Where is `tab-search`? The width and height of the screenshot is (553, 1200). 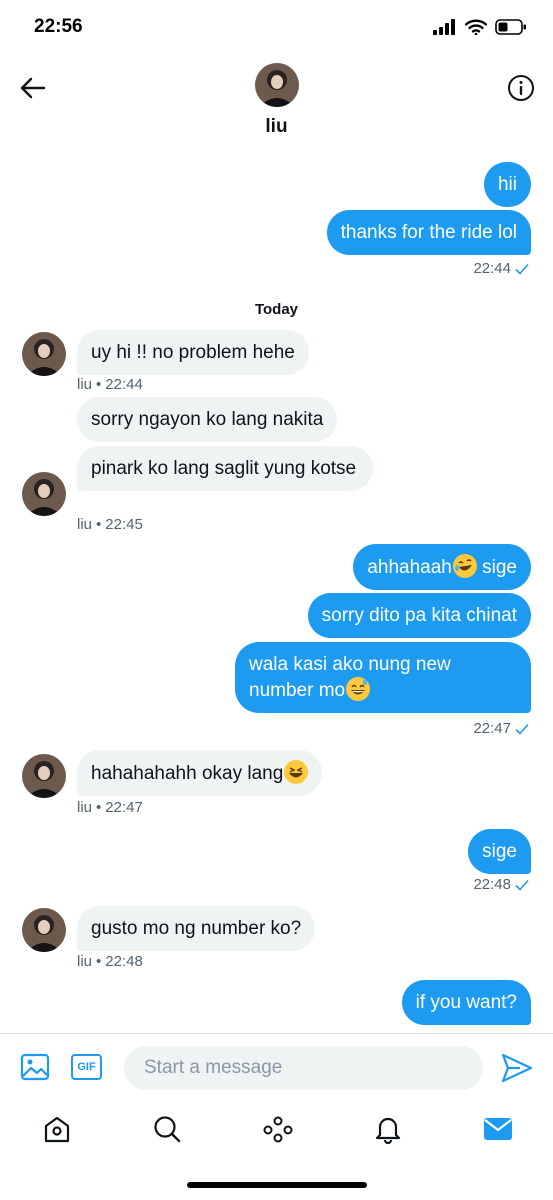 tab-search is located at coordinates (167, 1129).